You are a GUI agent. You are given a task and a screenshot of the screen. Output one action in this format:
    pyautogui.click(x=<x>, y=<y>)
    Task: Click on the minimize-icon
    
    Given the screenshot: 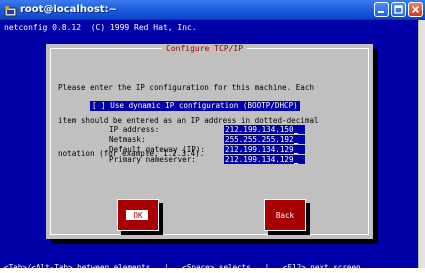 What is the action you would take?
    pyautogui.click(x=381, y=12)
    